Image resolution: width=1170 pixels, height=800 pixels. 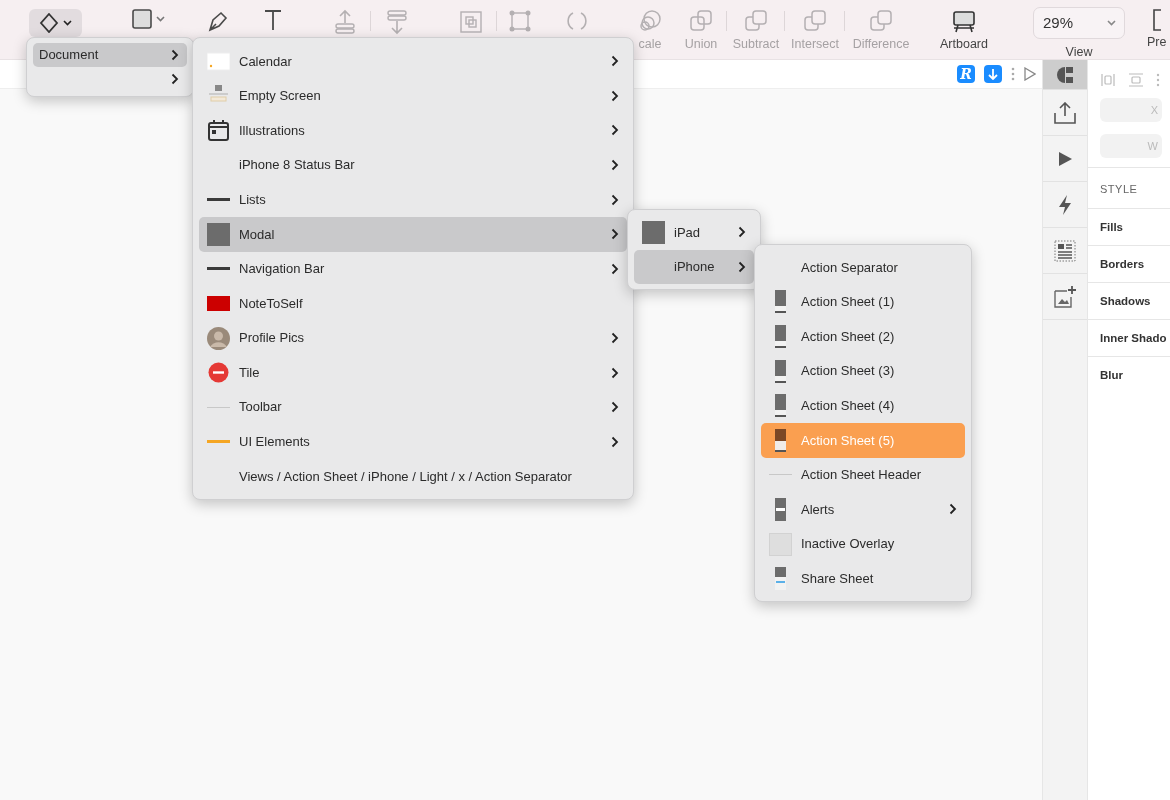 I want to click on menu-item: Navigation Bar, so click(x=413, y=269).